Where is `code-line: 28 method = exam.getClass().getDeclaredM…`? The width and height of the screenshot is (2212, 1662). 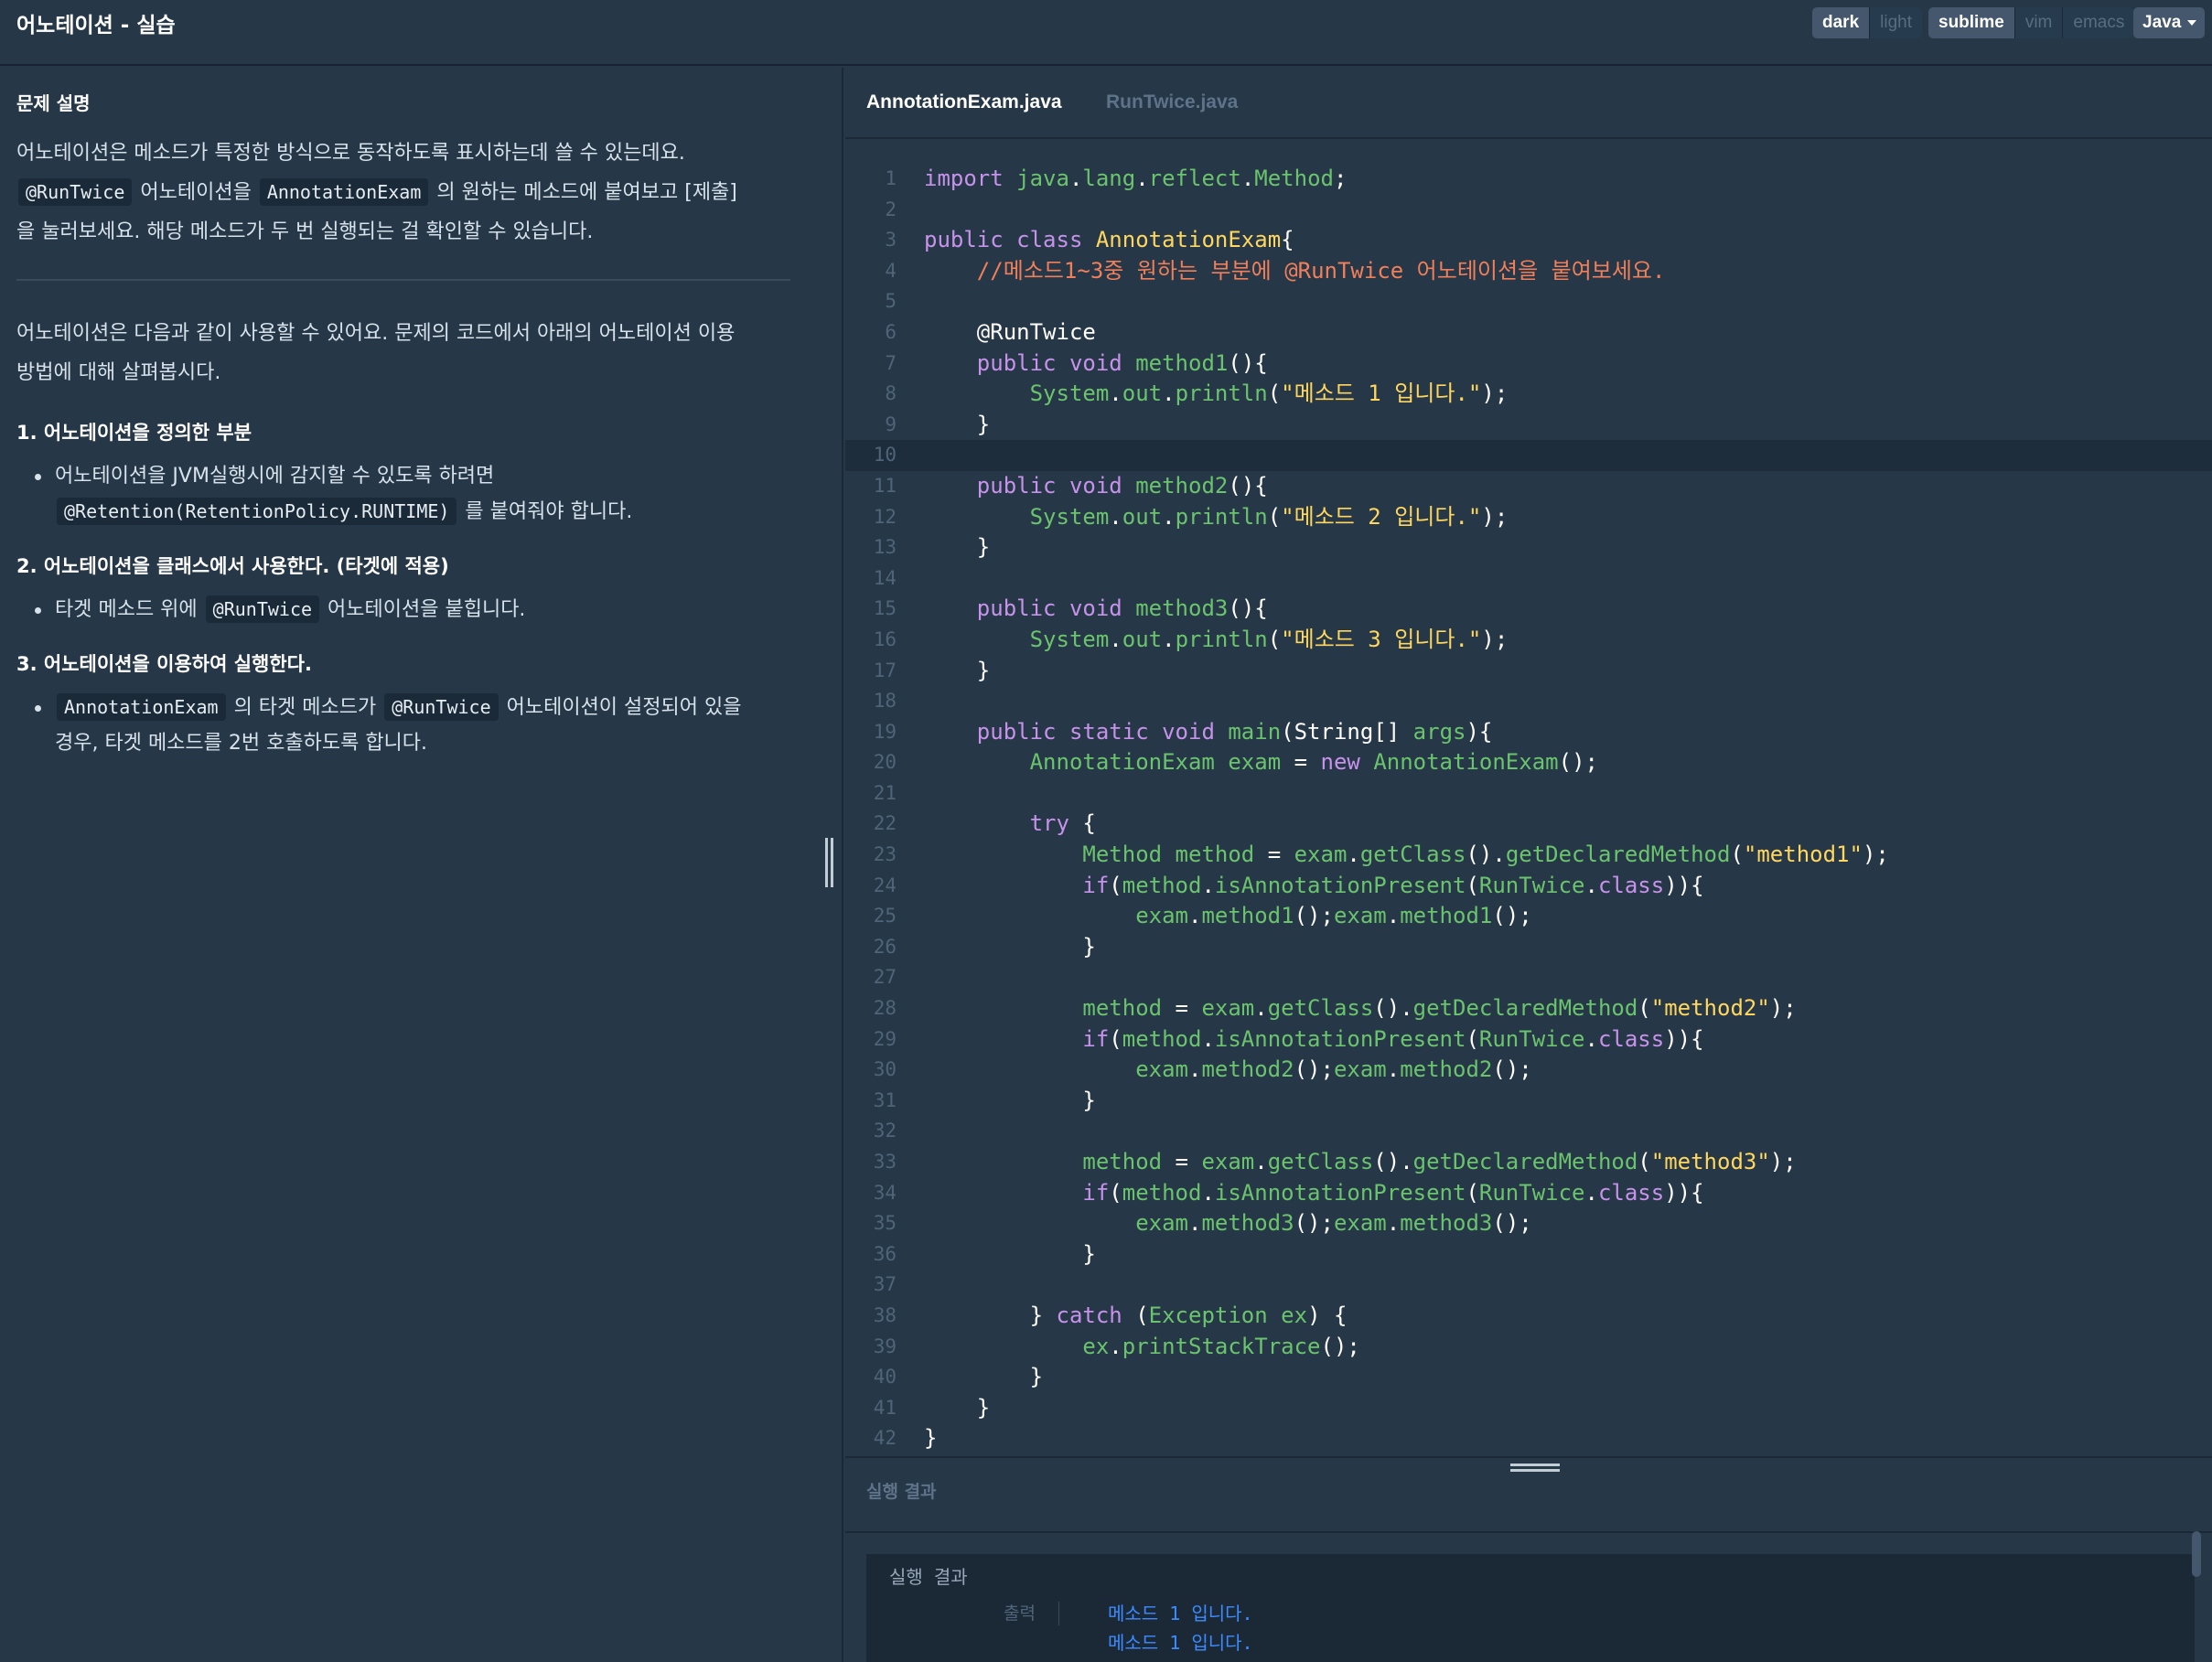 code-line: 28 method = exam.getClass().getDeclaredM… is located at coordinates (1528, 1009).